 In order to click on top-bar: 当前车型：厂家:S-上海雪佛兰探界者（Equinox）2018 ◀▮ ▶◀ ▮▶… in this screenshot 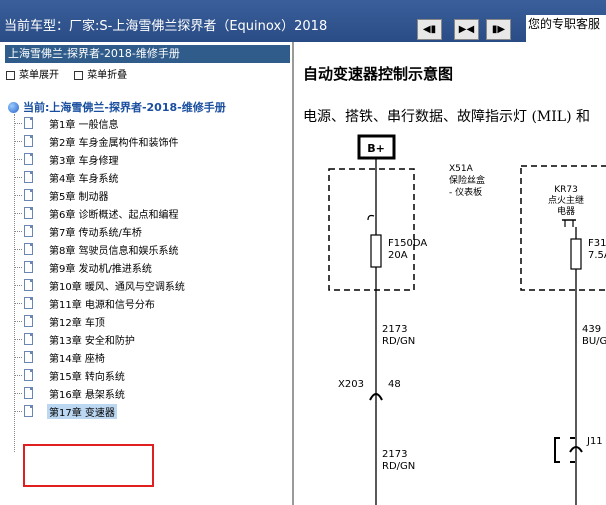, I will do `click(303, 21)`.